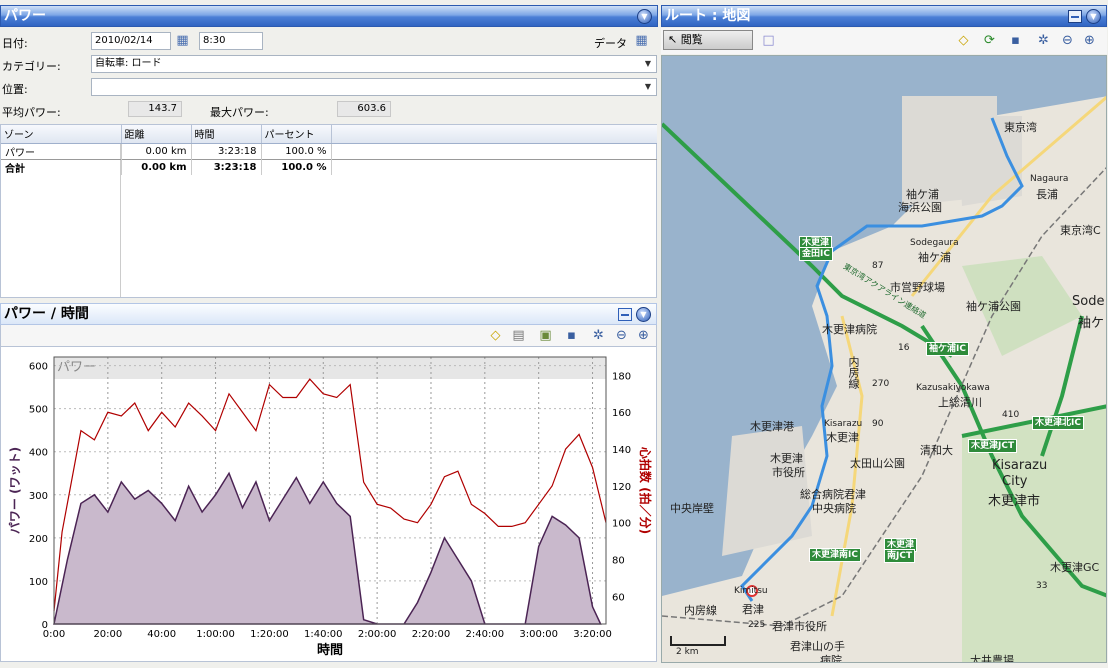  Describe the element at coordinates (131, 41) in the screenshot. I see `date-field: 2010/02/14` at that location.